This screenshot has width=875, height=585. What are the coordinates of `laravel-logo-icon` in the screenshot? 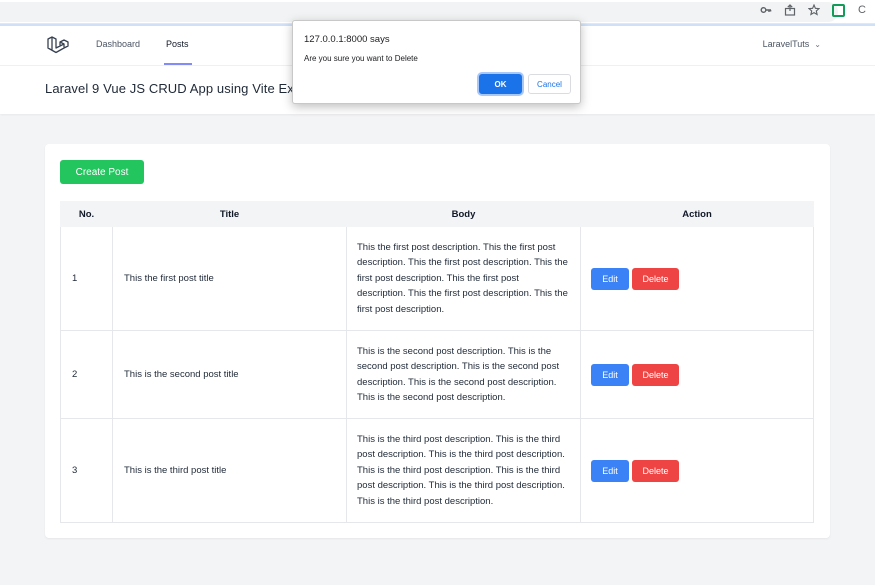 It's located at (57, 46).